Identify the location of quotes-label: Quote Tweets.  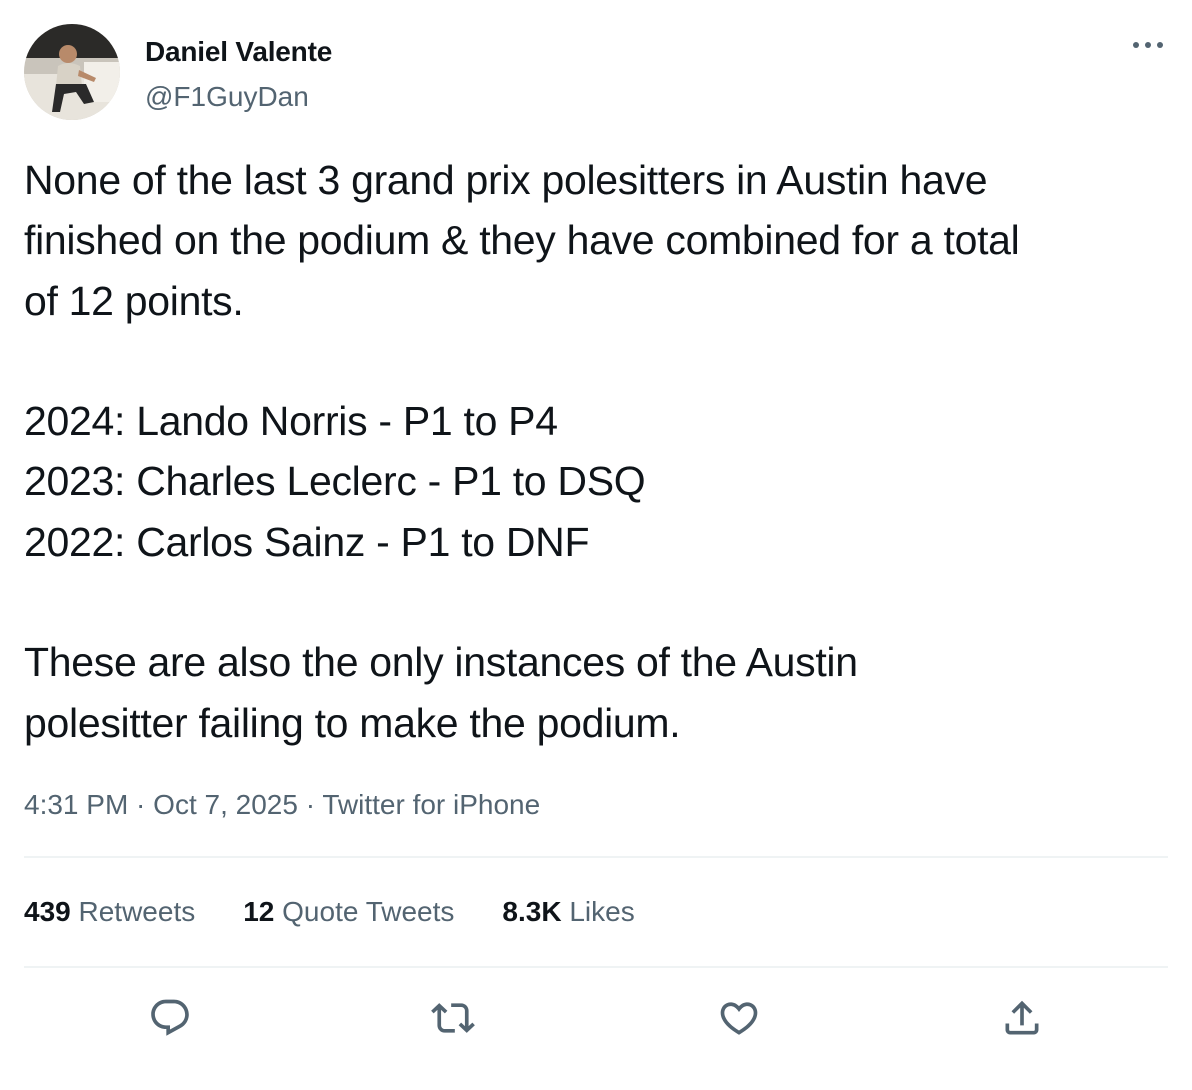
(368, 911).